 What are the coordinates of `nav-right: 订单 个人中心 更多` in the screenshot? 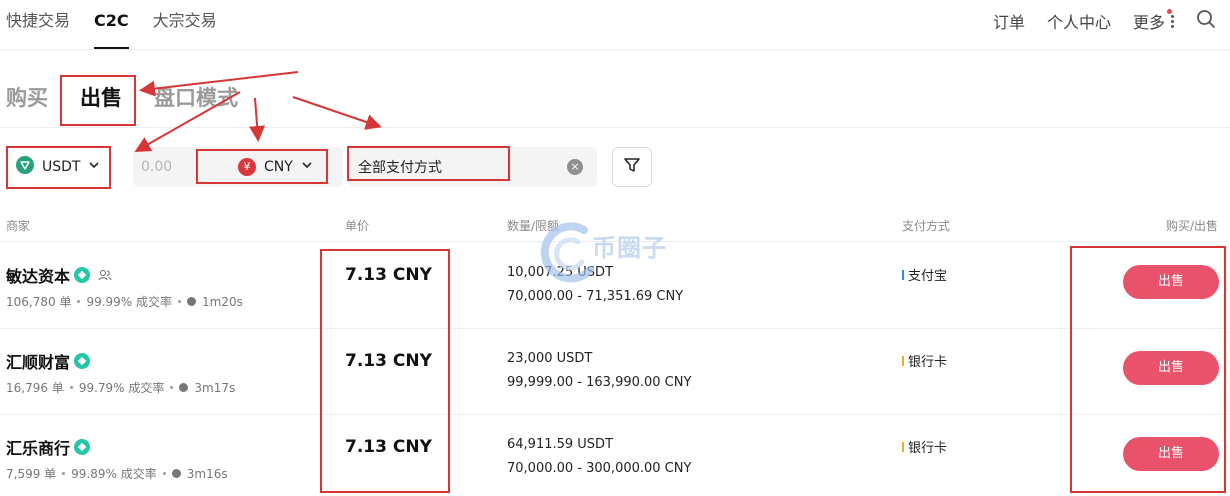 It's located at (1104, 21).